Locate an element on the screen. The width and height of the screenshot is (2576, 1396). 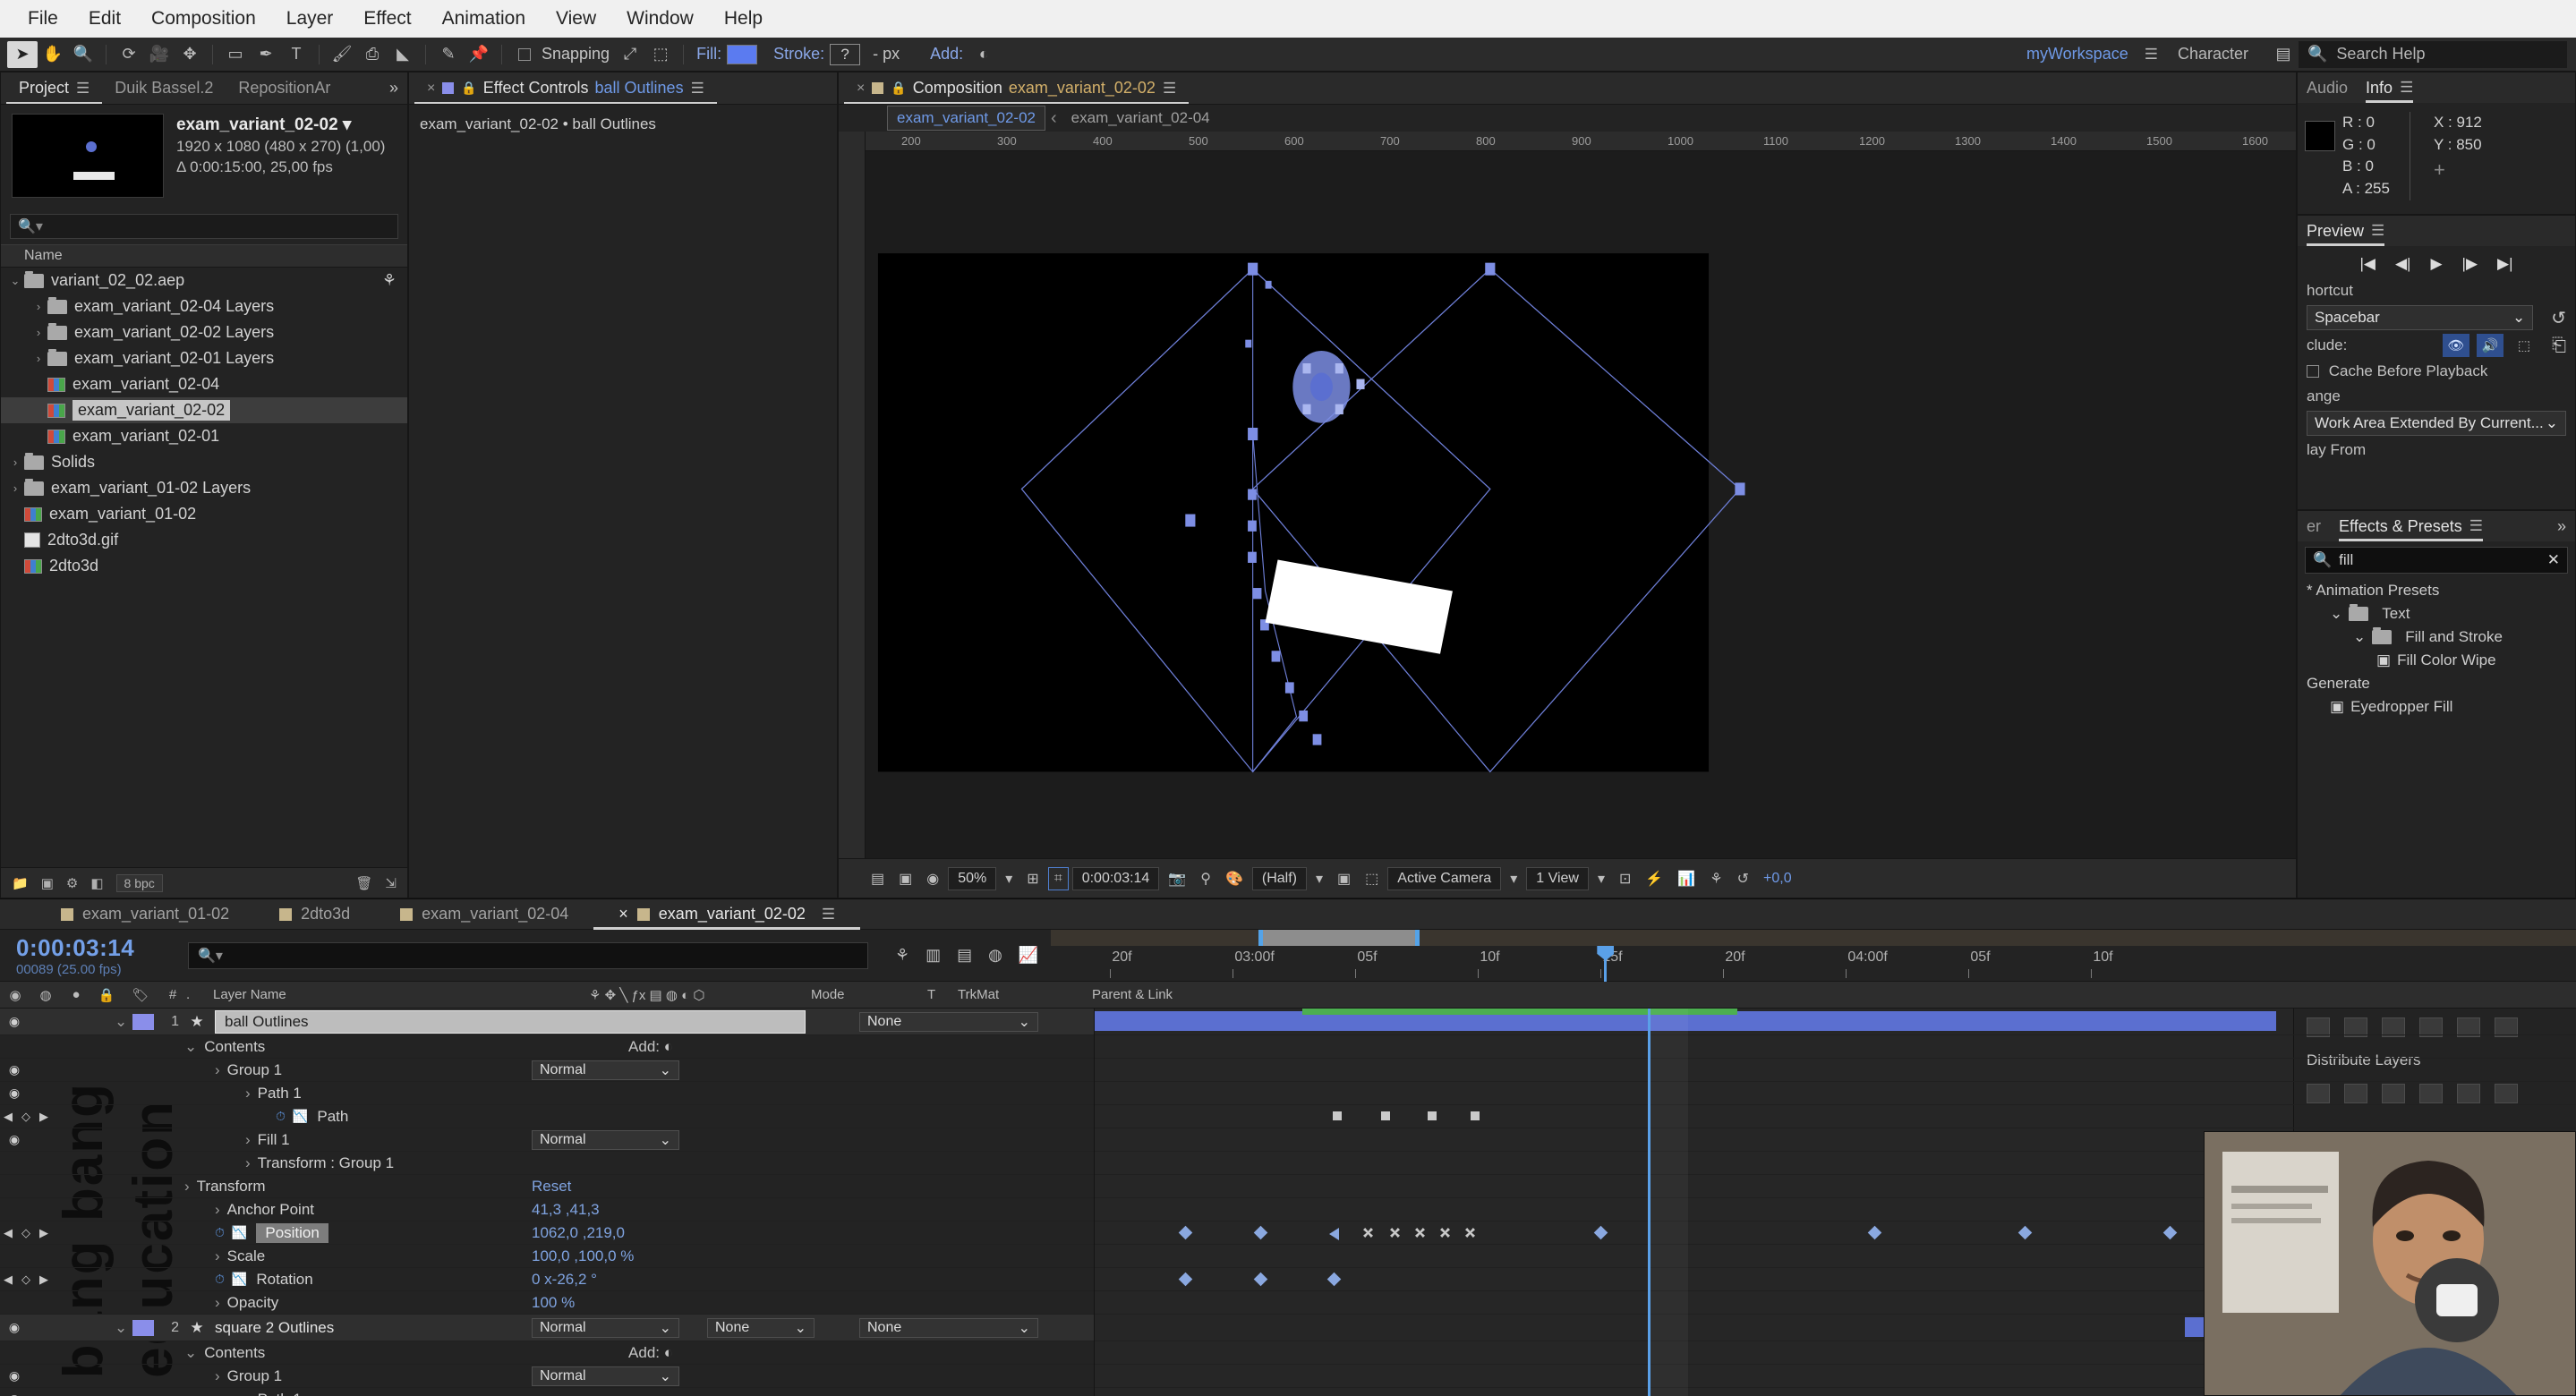
tab-audio: Audio is located at coordinates (2327, 88).